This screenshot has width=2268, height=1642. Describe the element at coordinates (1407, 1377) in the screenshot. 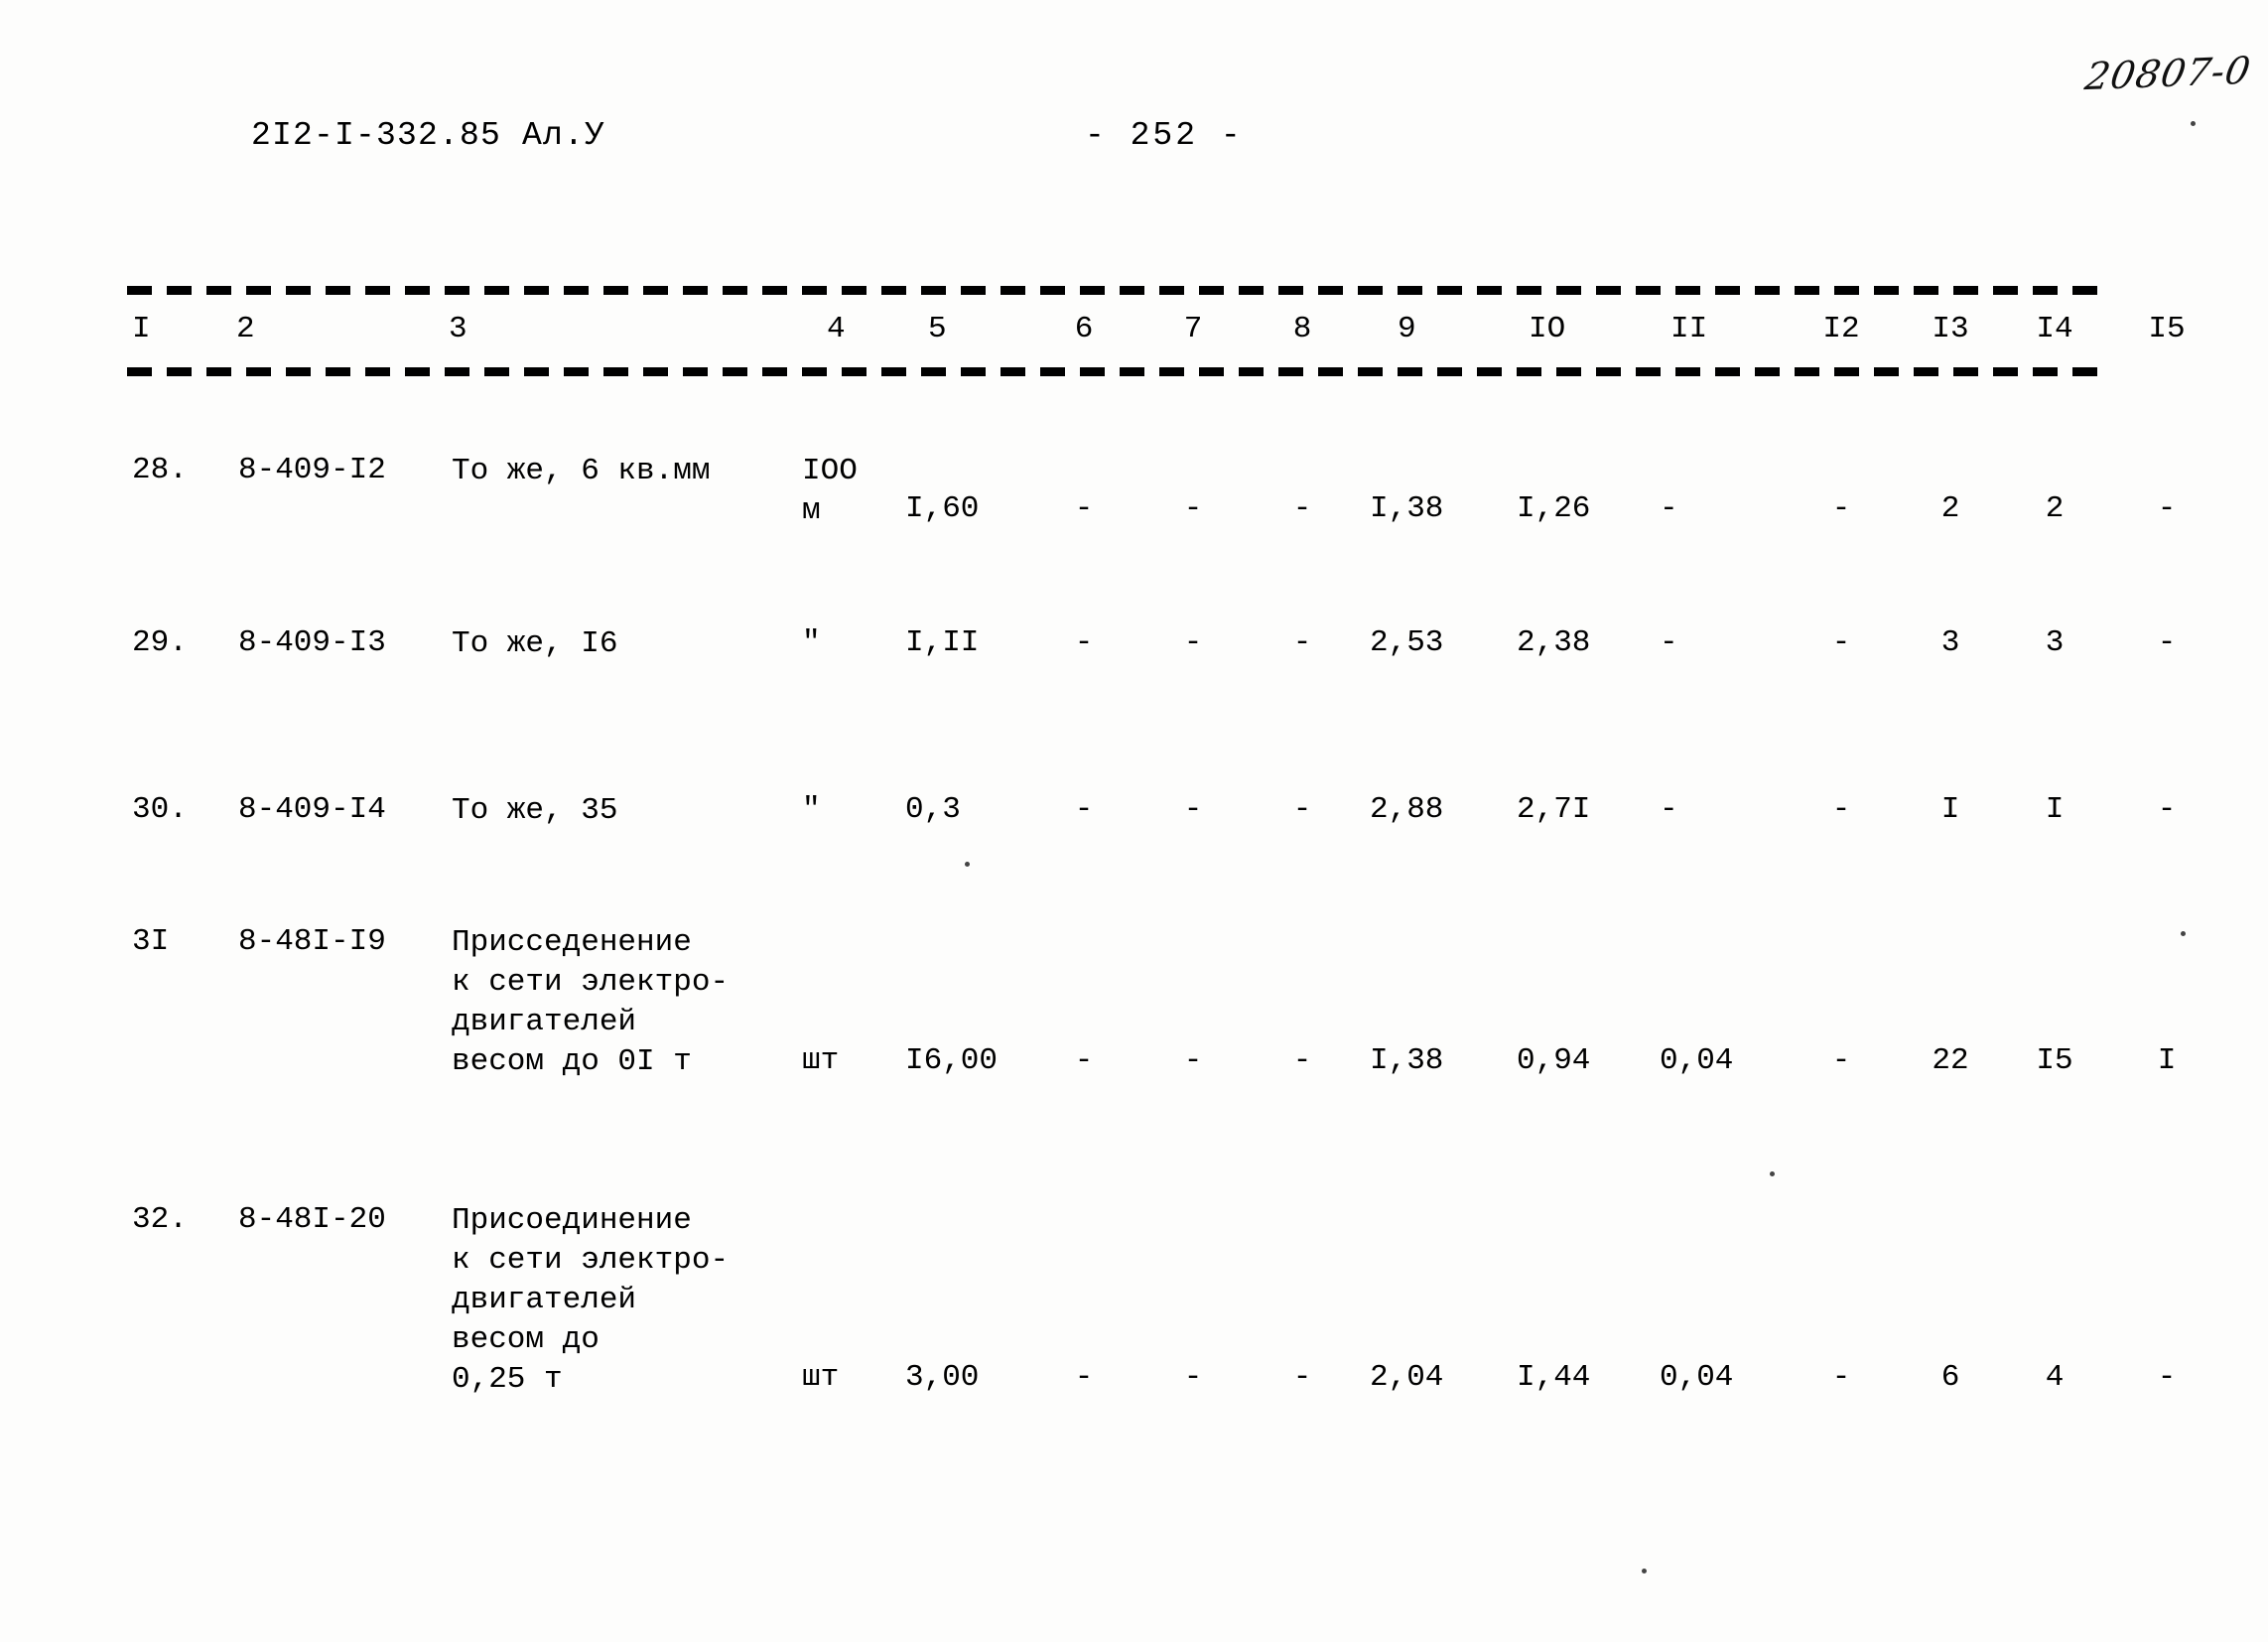

I see `value-col-9: 2,04` at that location.